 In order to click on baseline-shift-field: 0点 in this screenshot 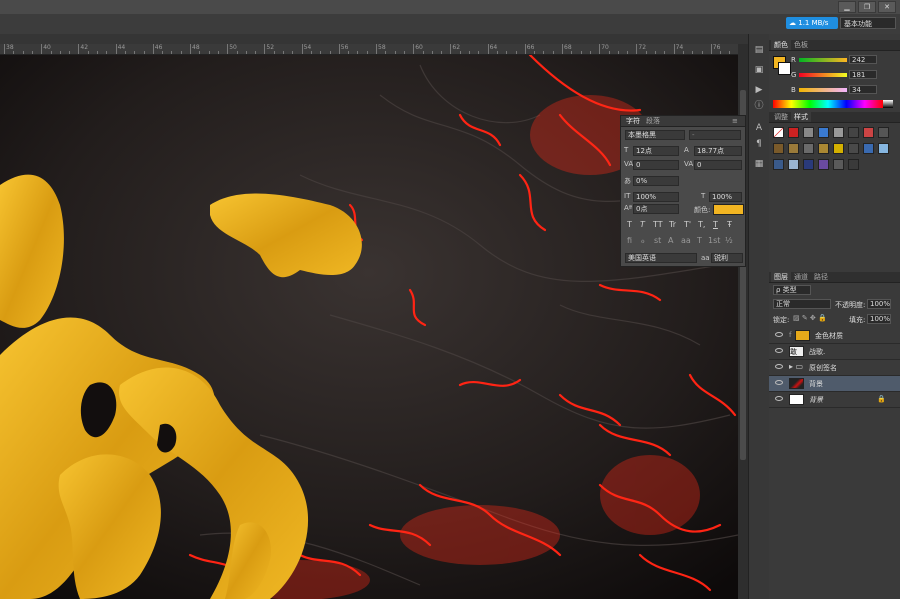, I will do `click(656, 209)`.